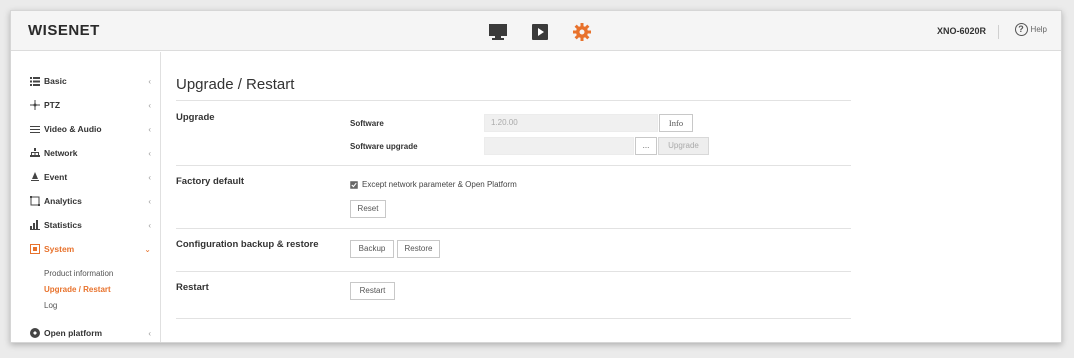 The image size is (1074, 358). What do you see at coordinates (86, 177) in the screenshot?
I see `sidebar-item-event: Event ‹` at bounding box center [86, 177].